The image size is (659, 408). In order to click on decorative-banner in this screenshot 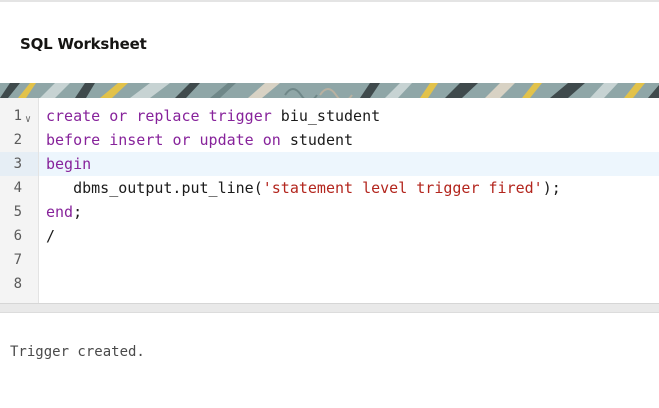, I will do `click(329, 90)`.